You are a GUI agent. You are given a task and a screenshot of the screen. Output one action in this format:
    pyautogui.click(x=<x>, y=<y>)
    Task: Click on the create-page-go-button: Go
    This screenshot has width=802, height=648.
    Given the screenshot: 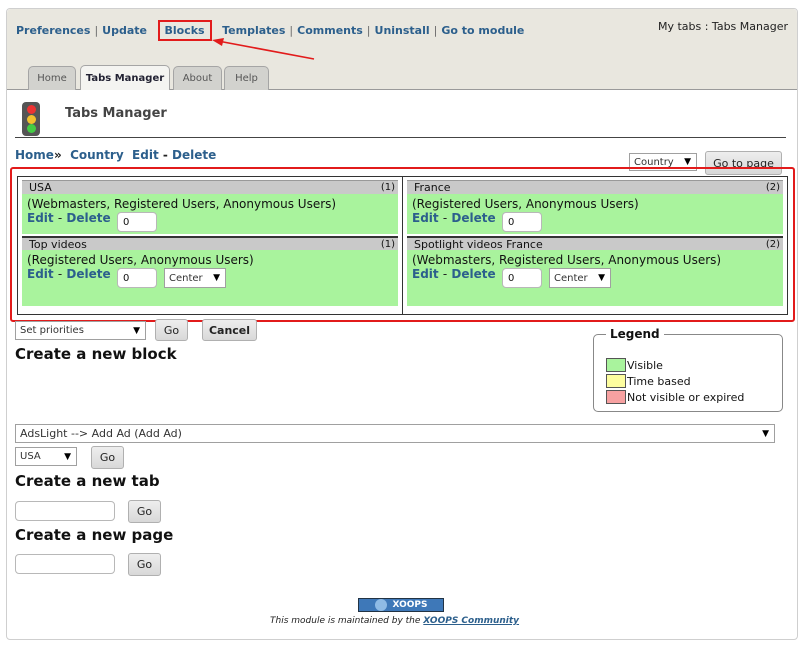 What is the action you would take?
    pyautogui.click(x=144, y=564)
    